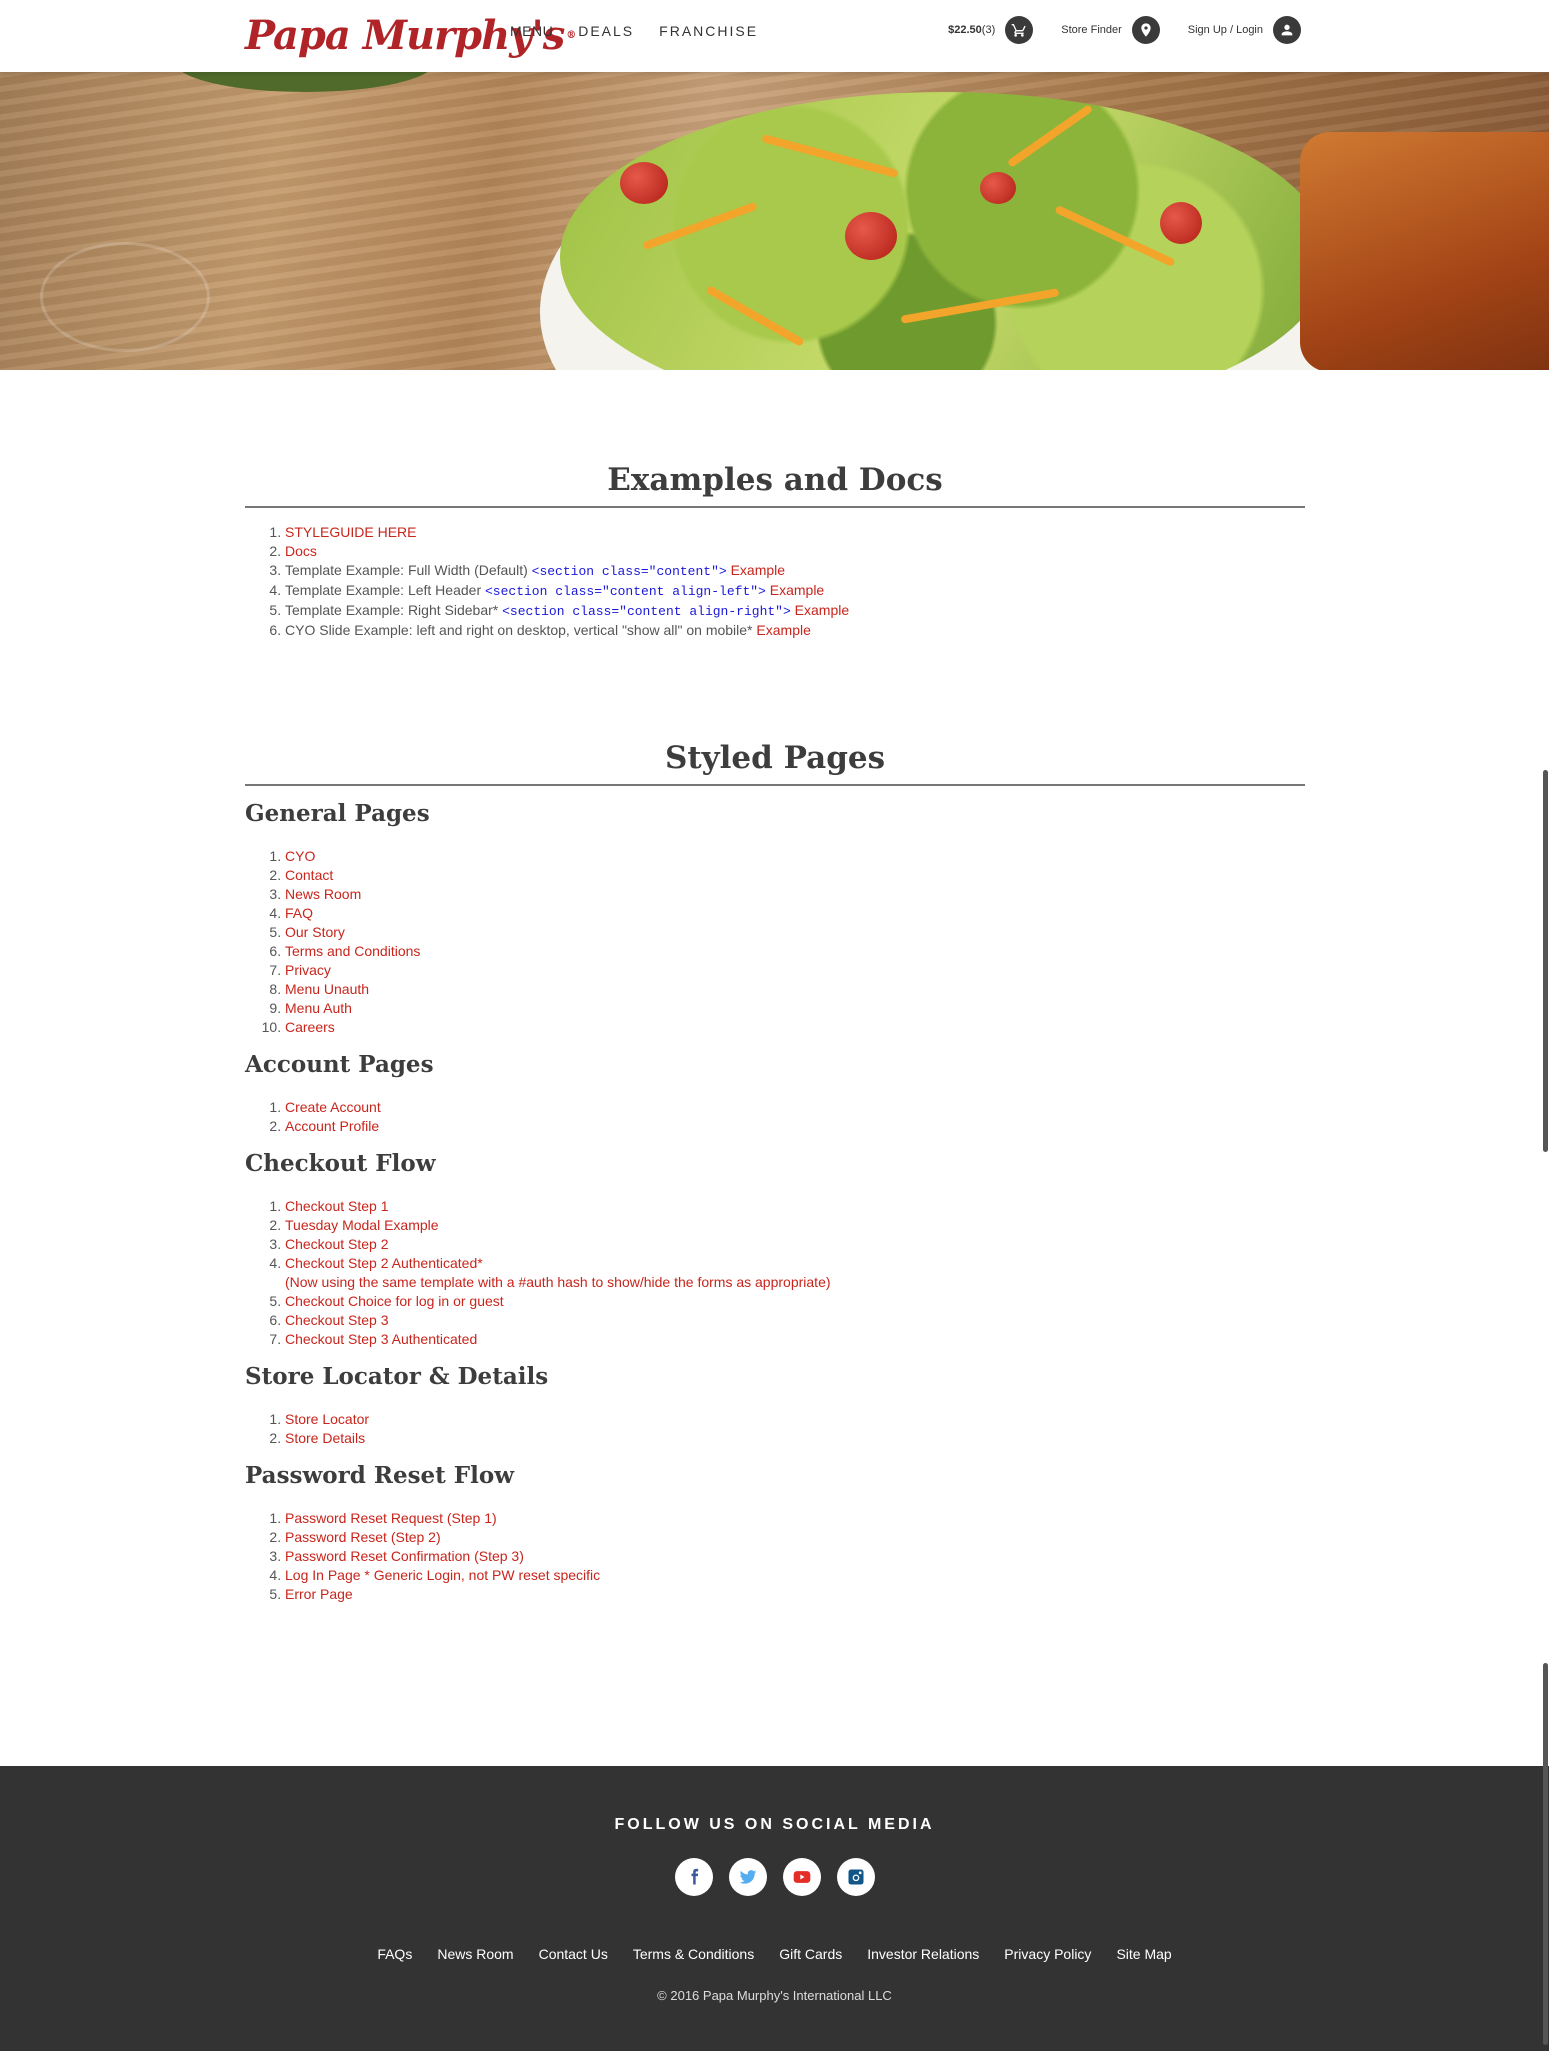 Image resolution: width=1549 pixels, height=2051 pixels. Describe the element at coordinates (795, 1027) in the screenshot. I see `list-item: Careers` at that location.